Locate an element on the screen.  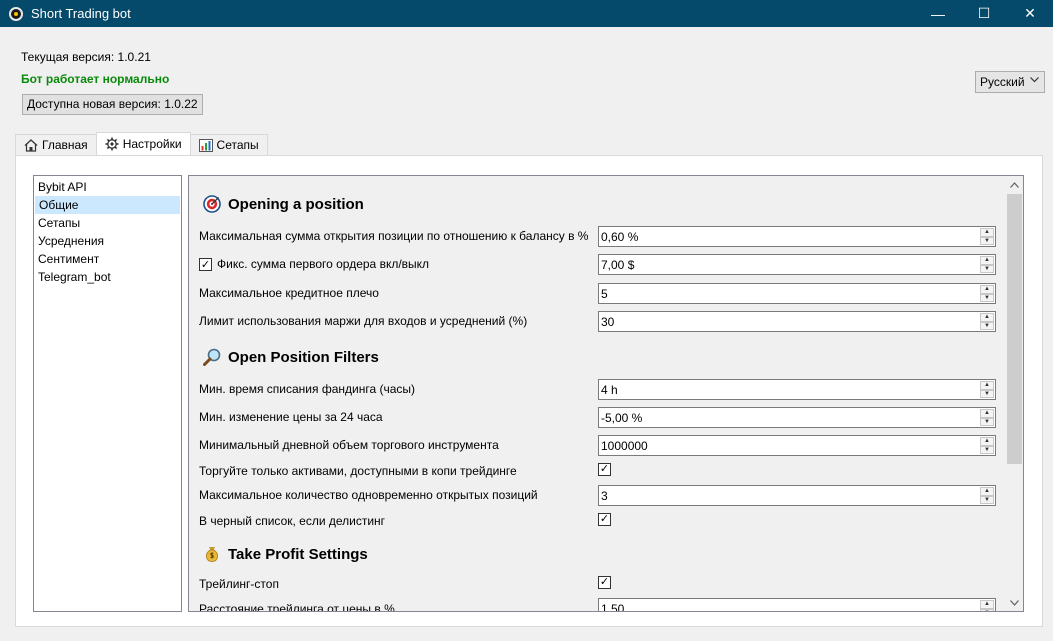
tab-settings: Настройки is located at coordinates (143, 143).